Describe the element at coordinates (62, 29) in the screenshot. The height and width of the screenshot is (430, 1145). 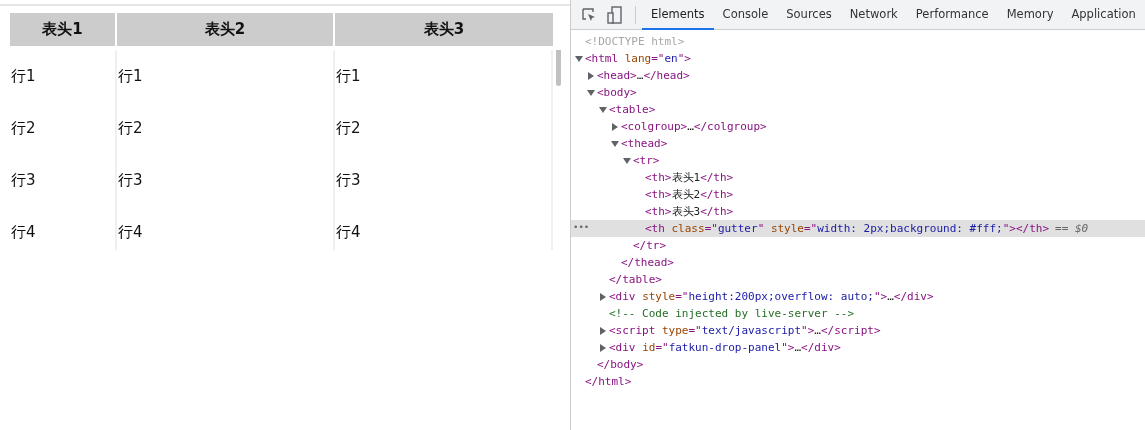
I see `column-header: 表头1` at that location.